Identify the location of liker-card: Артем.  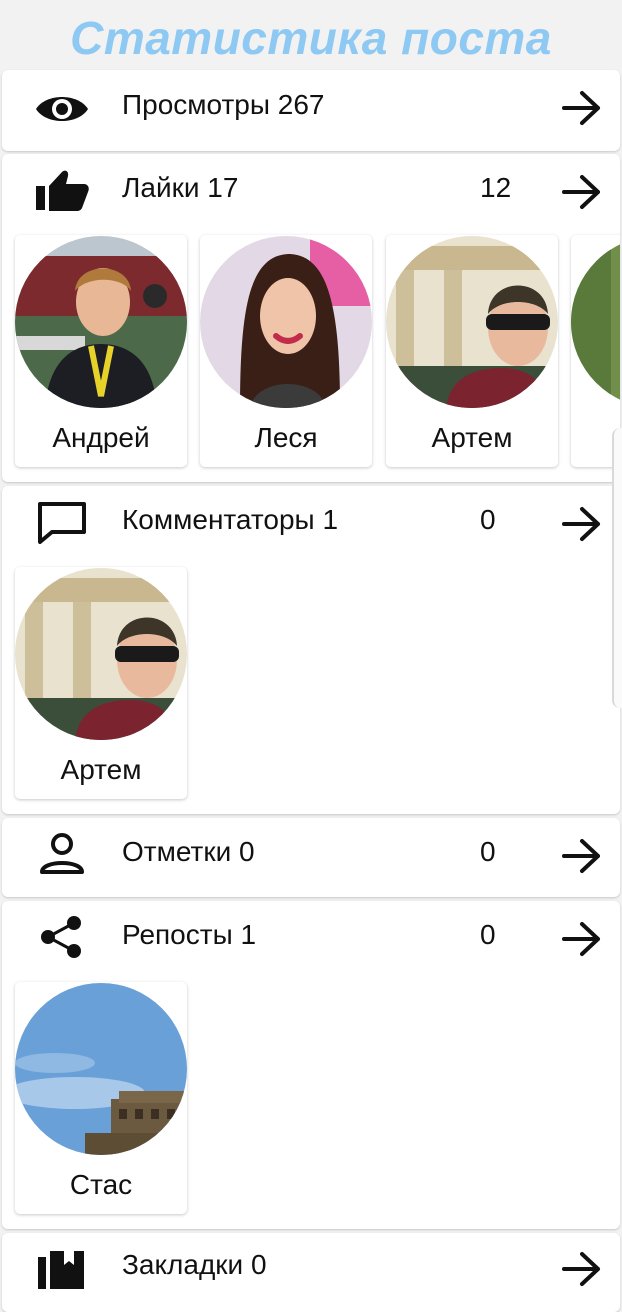
(472, 351).